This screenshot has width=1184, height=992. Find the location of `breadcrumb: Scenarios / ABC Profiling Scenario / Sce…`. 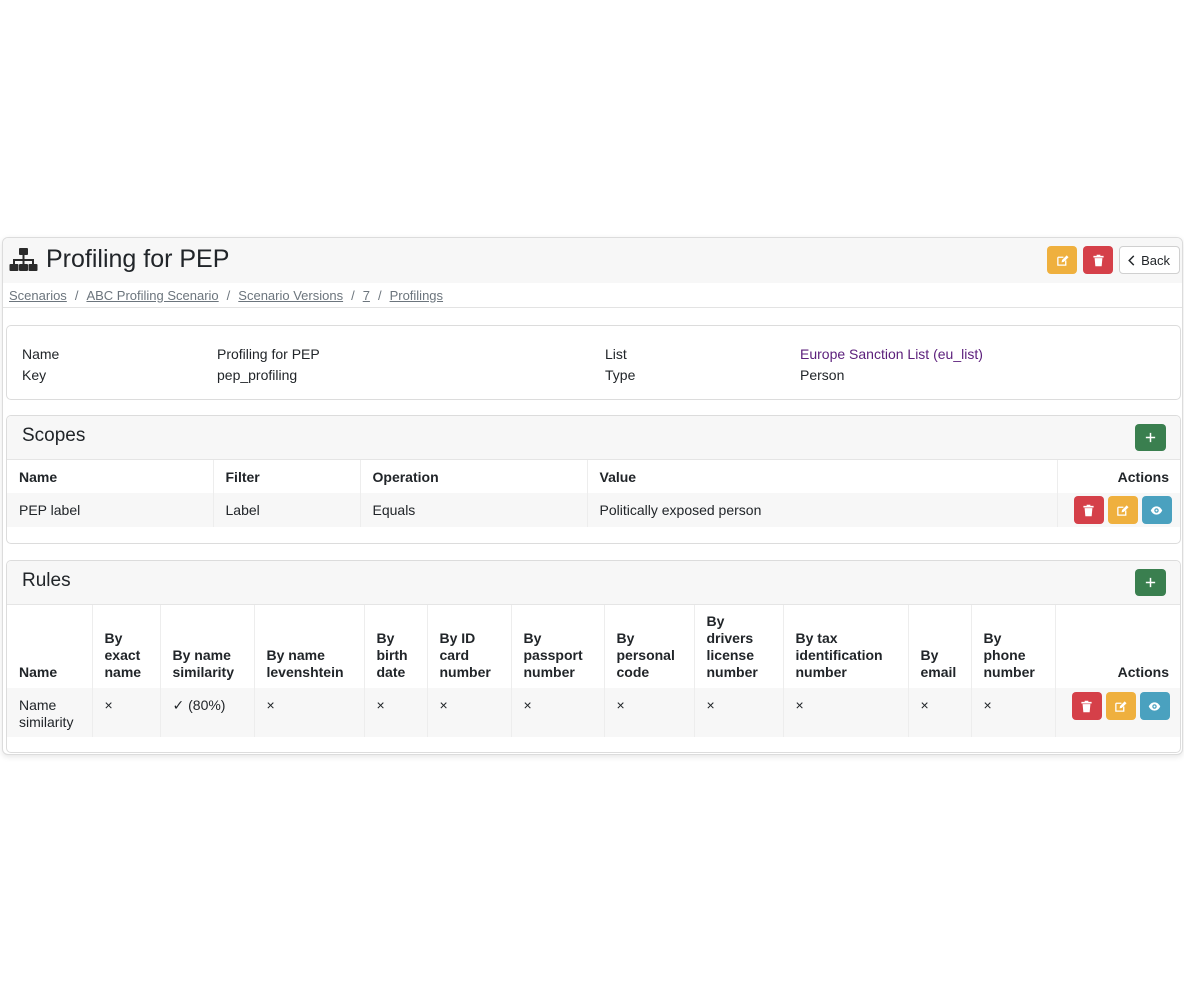

breadcrumb: Scenarios / ABC Profiling Scenario / Sce… is located at coordinates (592, 295).